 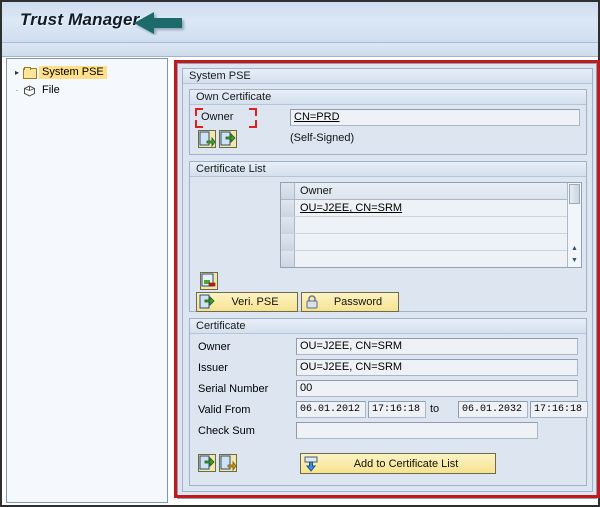 What do you see at coordinates (388, 169) in the screenshot?
I see `certificate-list-group-title: Certificate List` at bounding box center [388, 169].